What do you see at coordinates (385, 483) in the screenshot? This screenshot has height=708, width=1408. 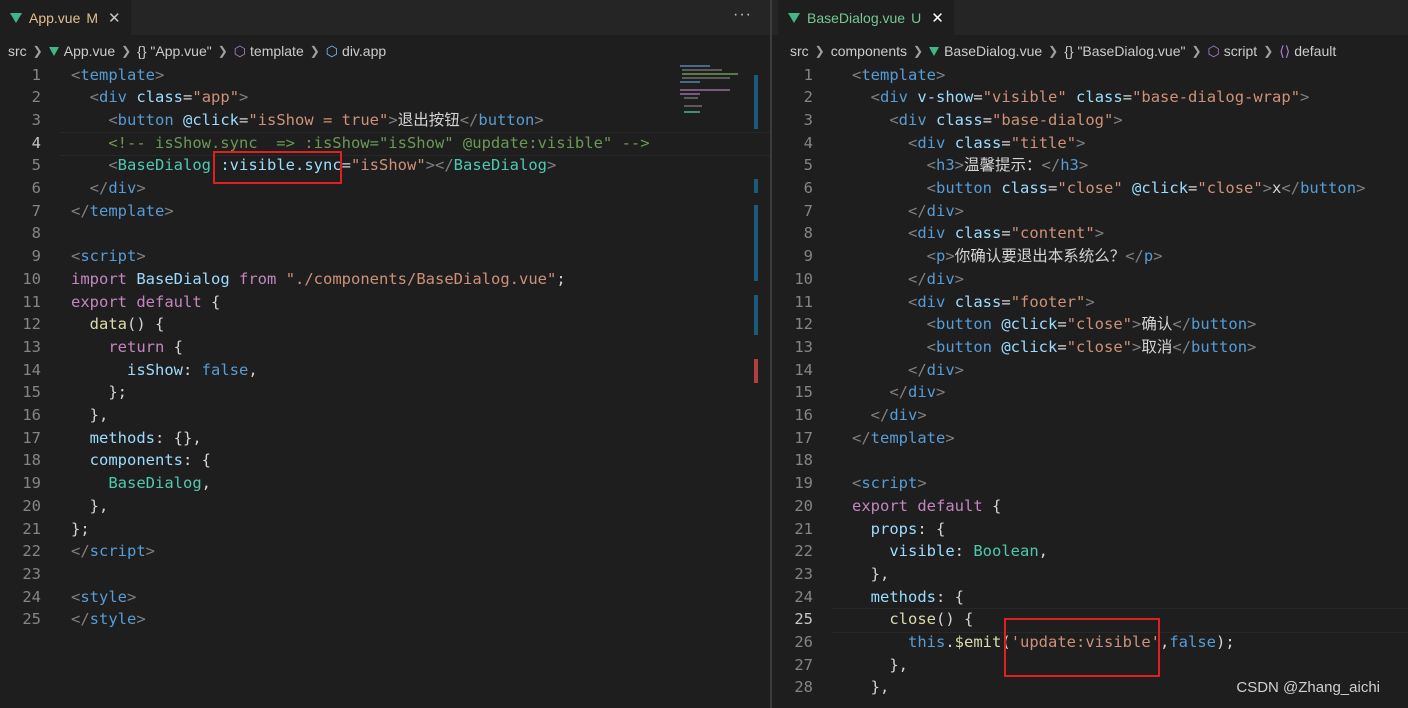 I see `code-line: 19 BaseDialog,` at bounding box center [385, 483].